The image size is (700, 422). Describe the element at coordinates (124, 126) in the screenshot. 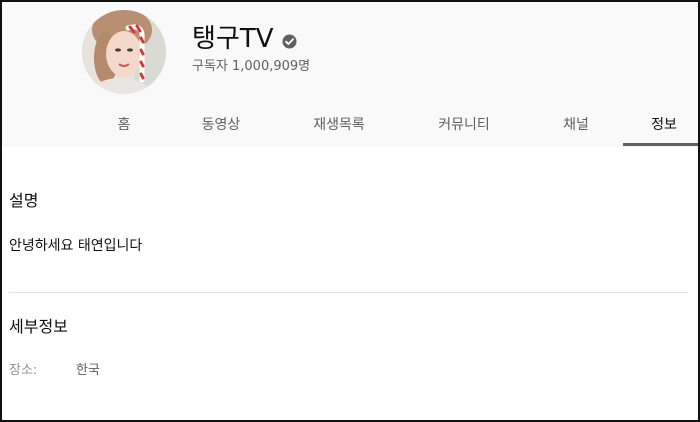

I see `tab-home: 홈` at that location.